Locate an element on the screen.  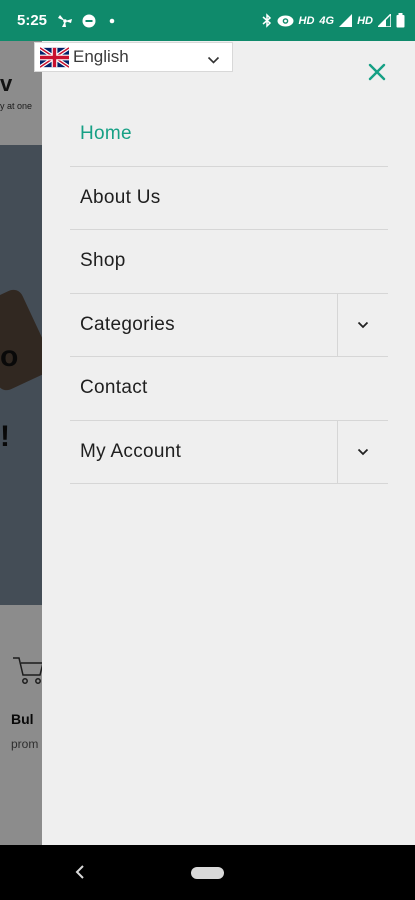
menu-item-label: My Account is located at coordinates (131, 451).